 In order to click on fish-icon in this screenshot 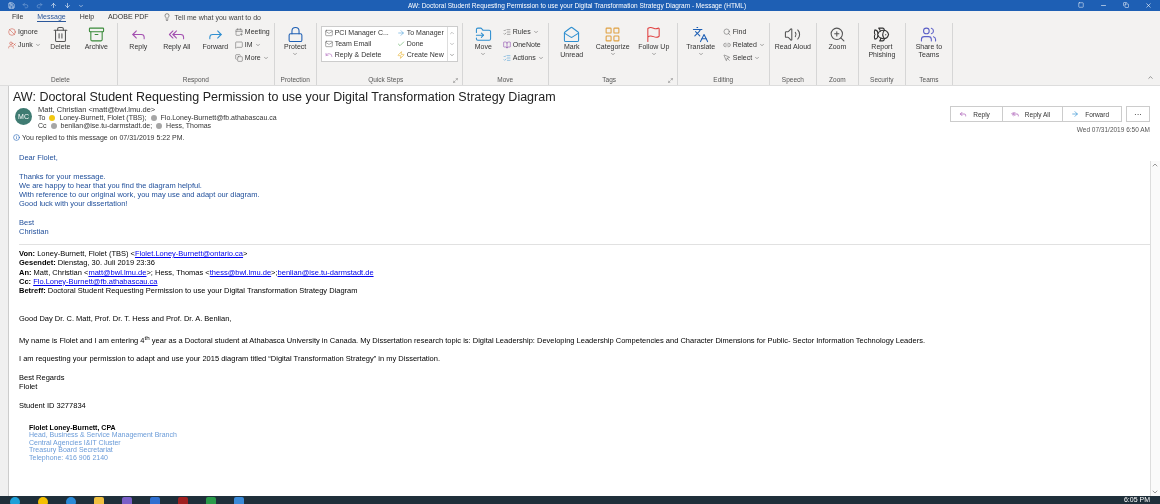, I will do `click(882, 34)`.